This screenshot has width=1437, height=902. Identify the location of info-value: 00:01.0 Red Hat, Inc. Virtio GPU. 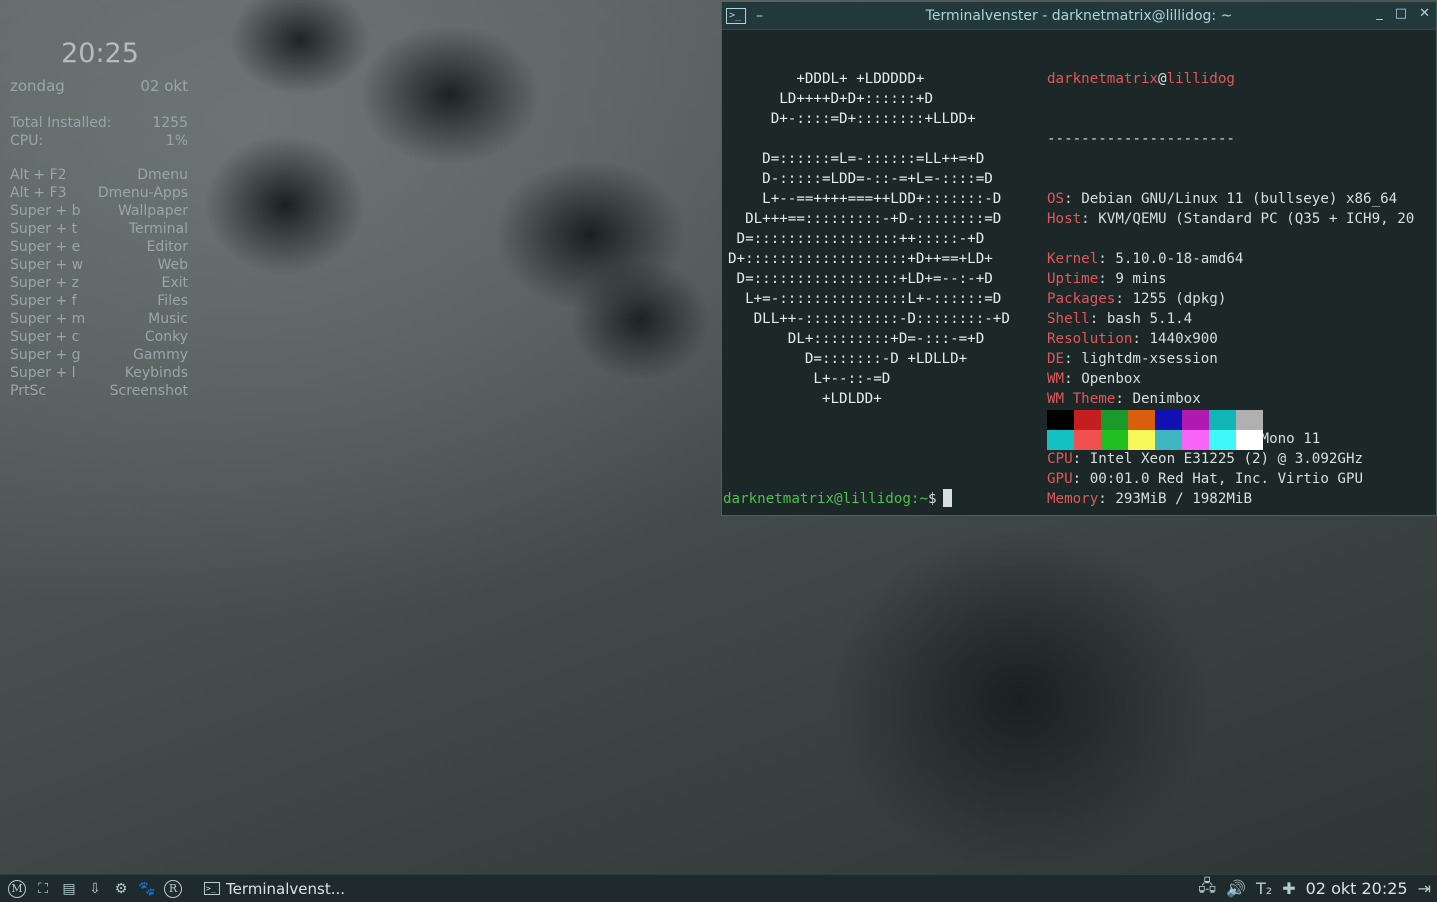
(1226, 479).